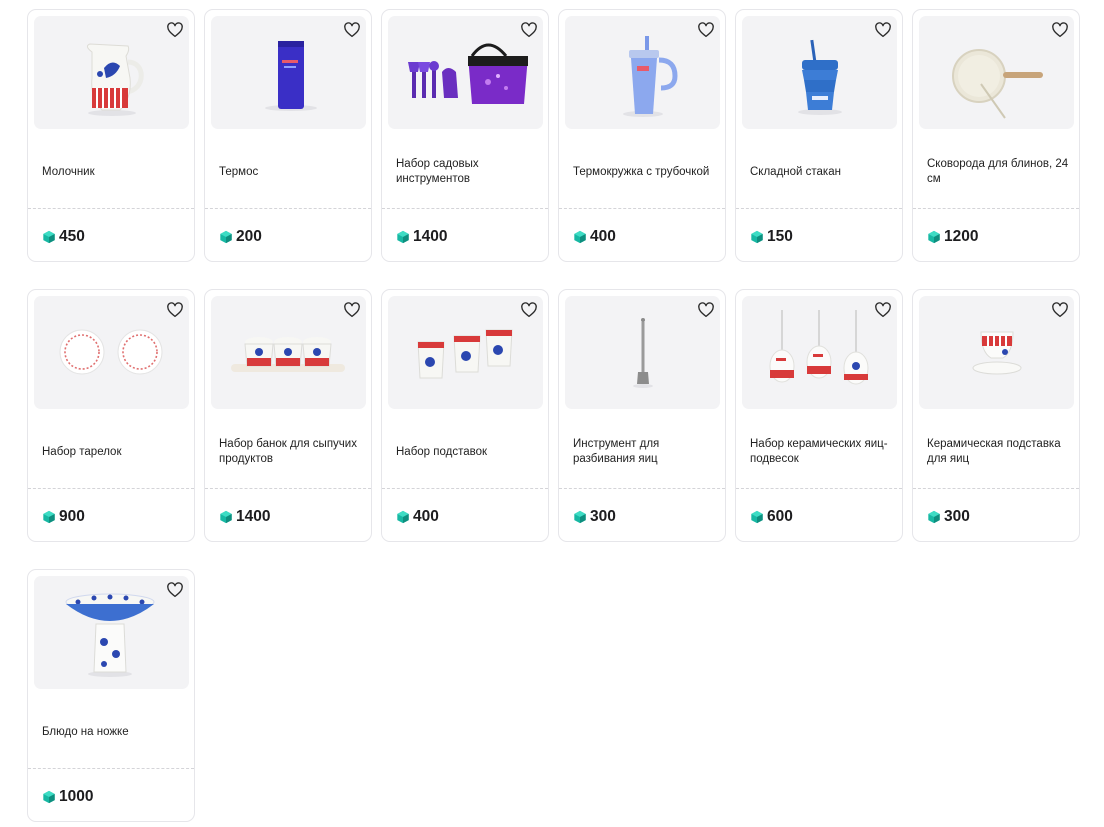  I want to click on product-card: Набор подставок 400, so click(465, 415).